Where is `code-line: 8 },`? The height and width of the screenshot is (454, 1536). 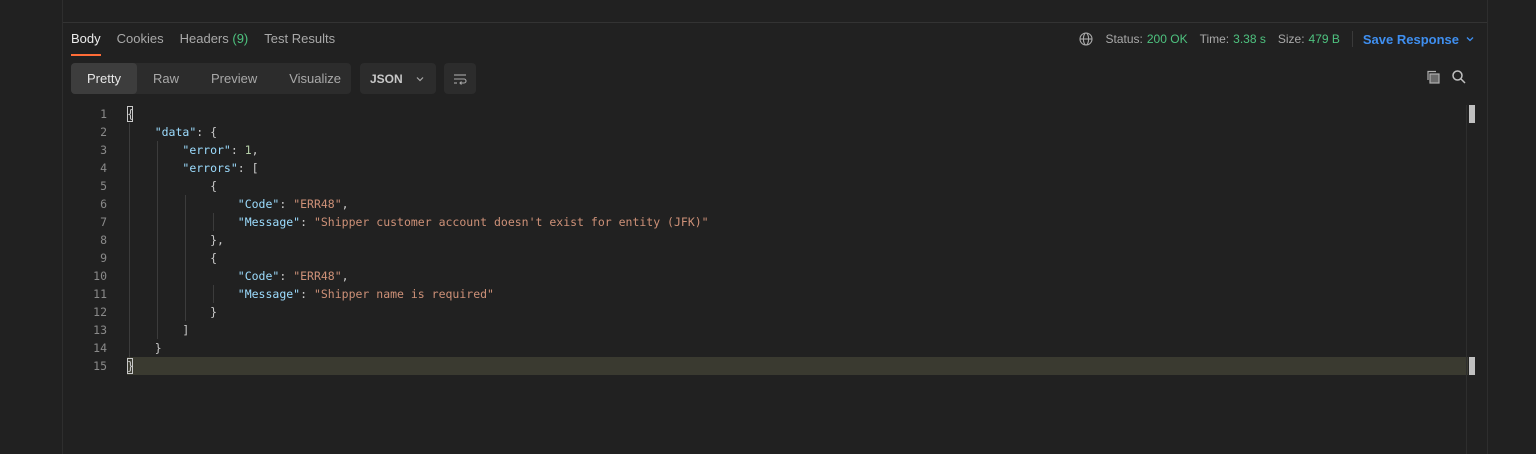
code-line: 8 }, is located at coordinates (765, 240).